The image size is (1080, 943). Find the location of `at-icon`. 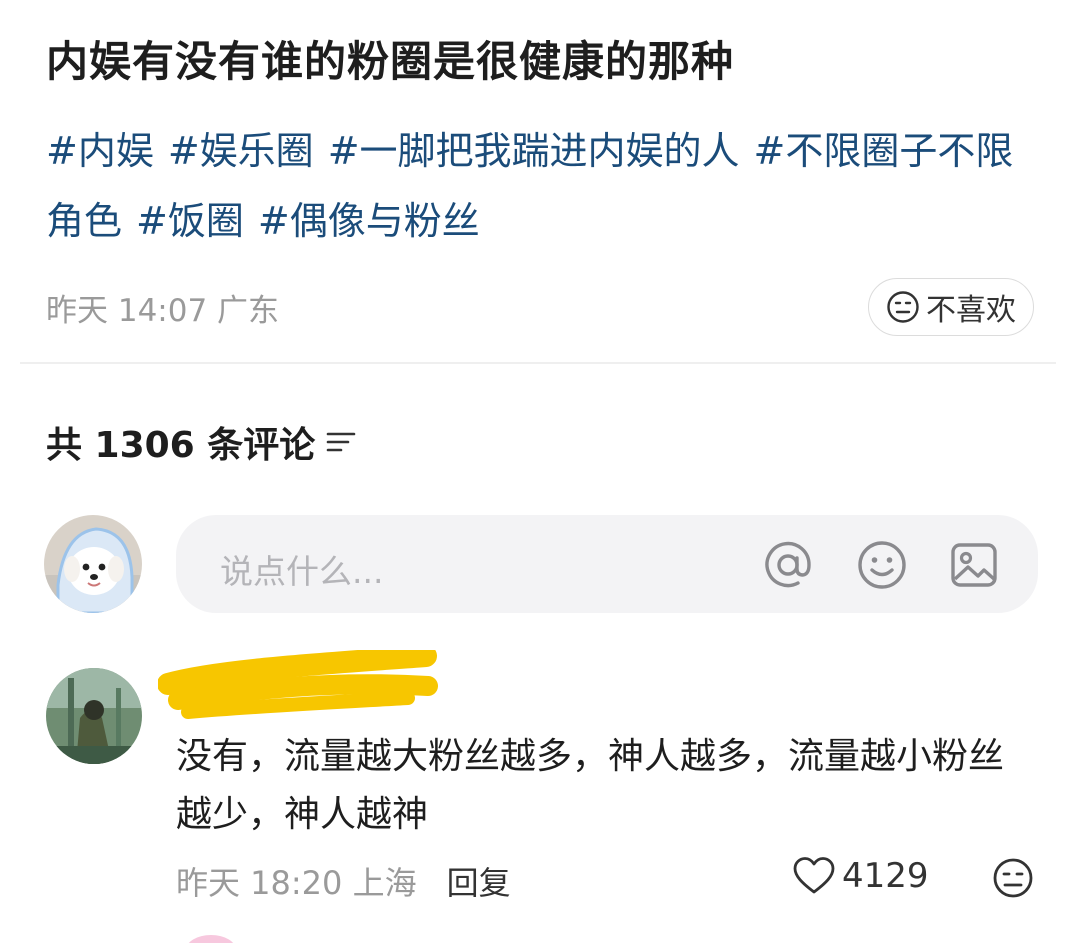

at-icon is located at coordinates (788, 565).